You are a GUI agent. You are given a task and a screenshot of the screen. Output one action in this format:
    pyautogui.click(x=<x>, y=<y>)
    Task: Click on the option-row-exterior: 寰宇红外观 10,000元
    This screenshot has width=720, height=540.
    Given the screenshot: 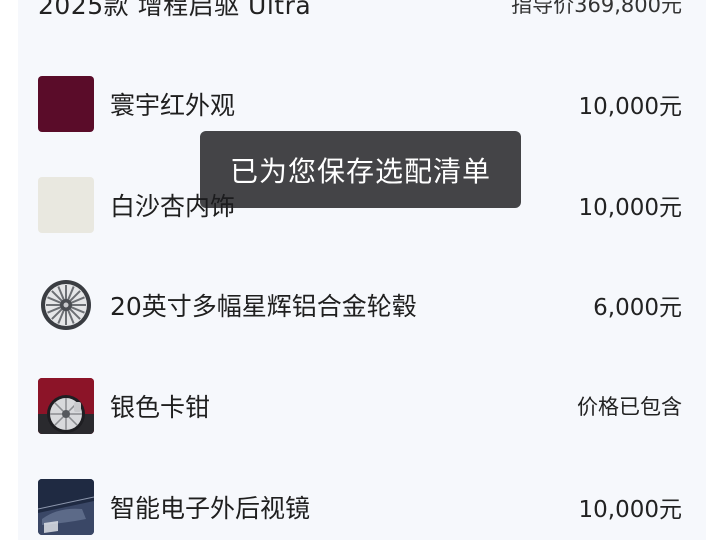 What is the action you would take?
    pyautogui.click(x=360, y=104)
    